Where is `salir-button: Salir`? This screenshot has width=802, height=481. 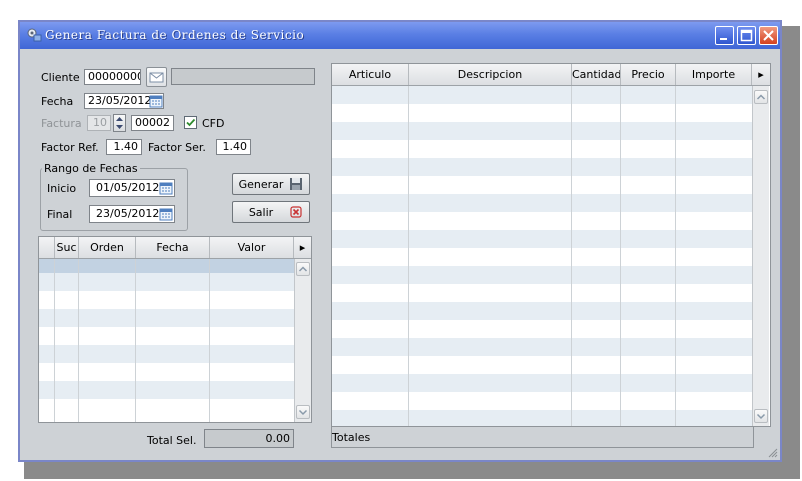
salir-button: Salir is located at coordinates (271, 212).